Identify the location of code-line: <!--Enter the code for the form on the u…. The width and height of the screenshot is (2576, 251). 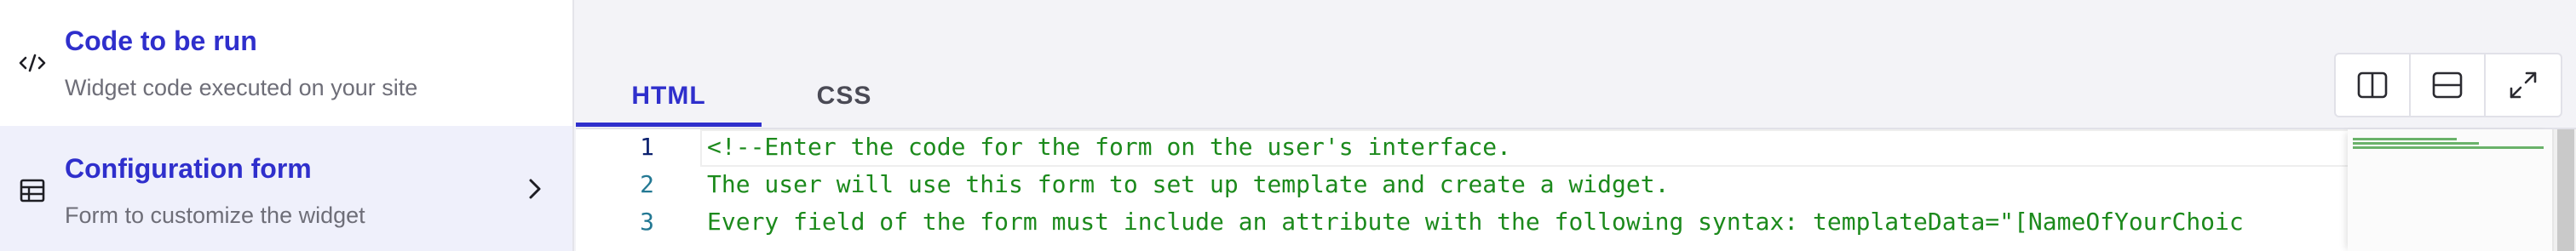
(1109, 147).